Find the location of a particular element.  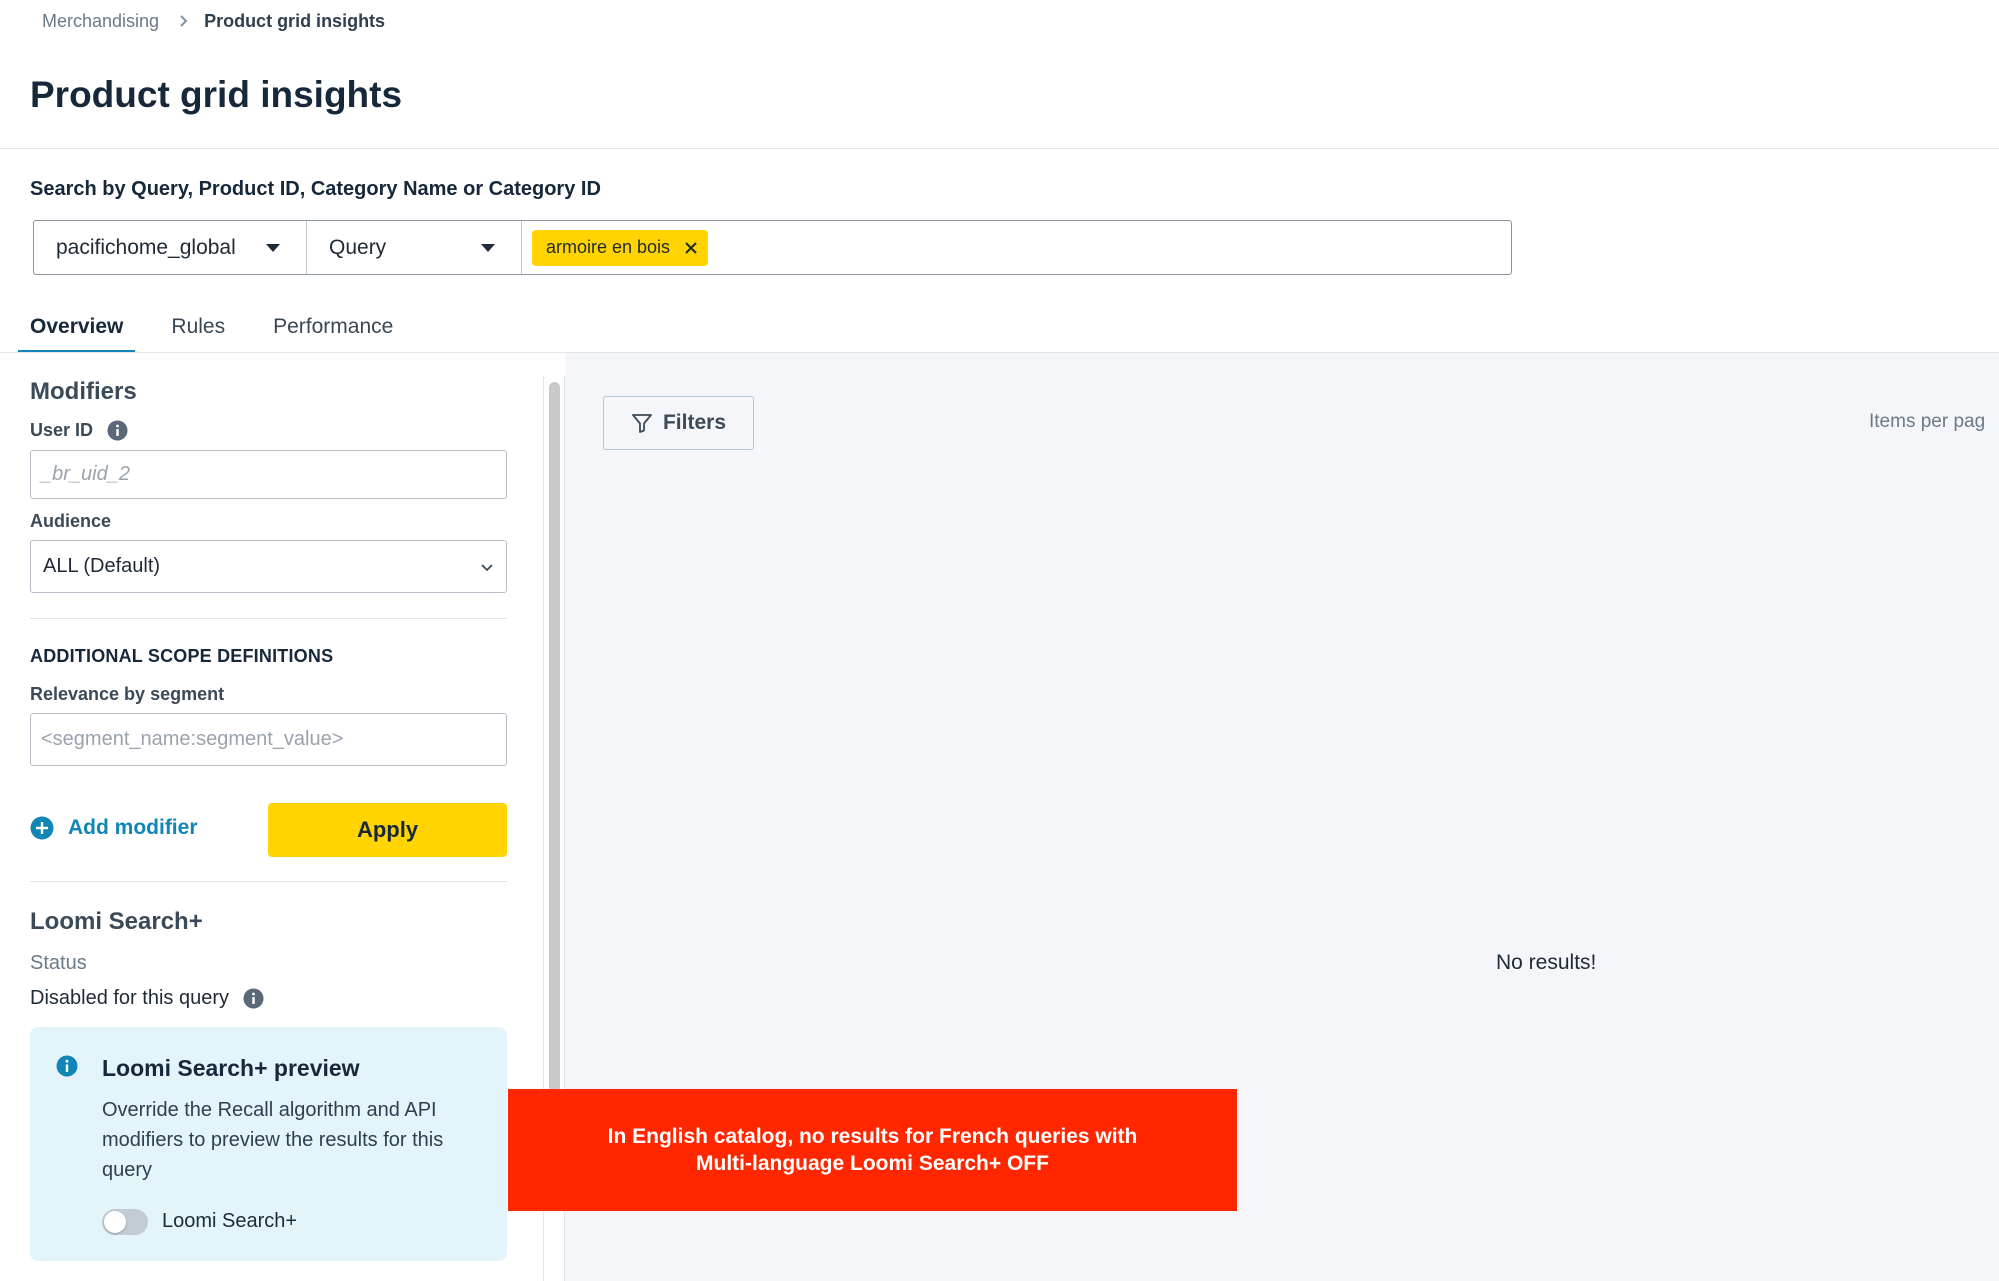

breadcrumb: Merchandising Product grid insights is located at coordinates (213, 21).